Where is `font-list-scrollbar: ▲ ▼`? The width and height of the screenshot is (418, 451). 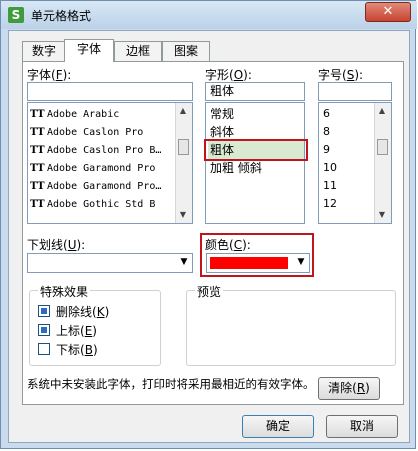 font-list-scrollbar: ▲ ▼ is located at coordinates (183, 163).